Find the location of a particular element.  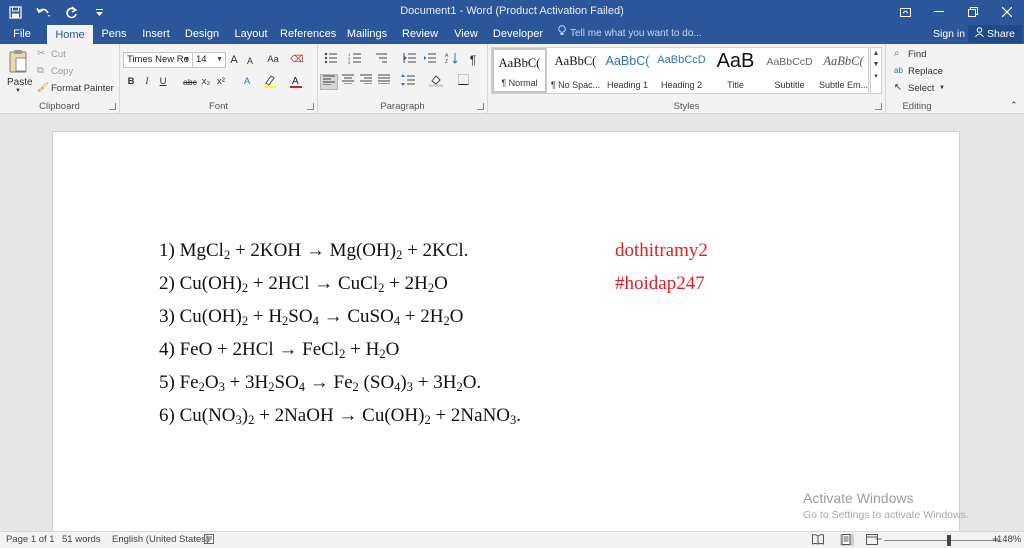

zoom-slider is located at coordinates (942, 540).